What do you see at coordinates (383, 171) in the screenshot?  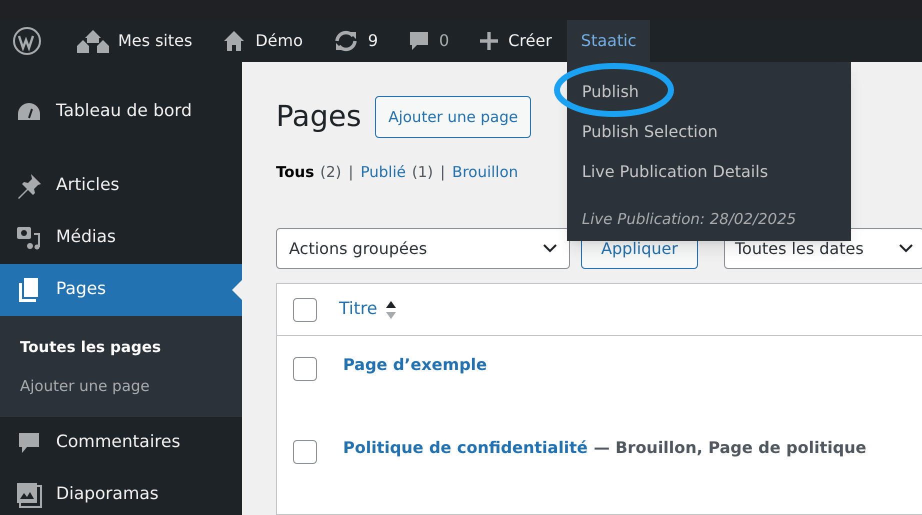 I see `filter-link: Publié` at bounding box center [383, 171].